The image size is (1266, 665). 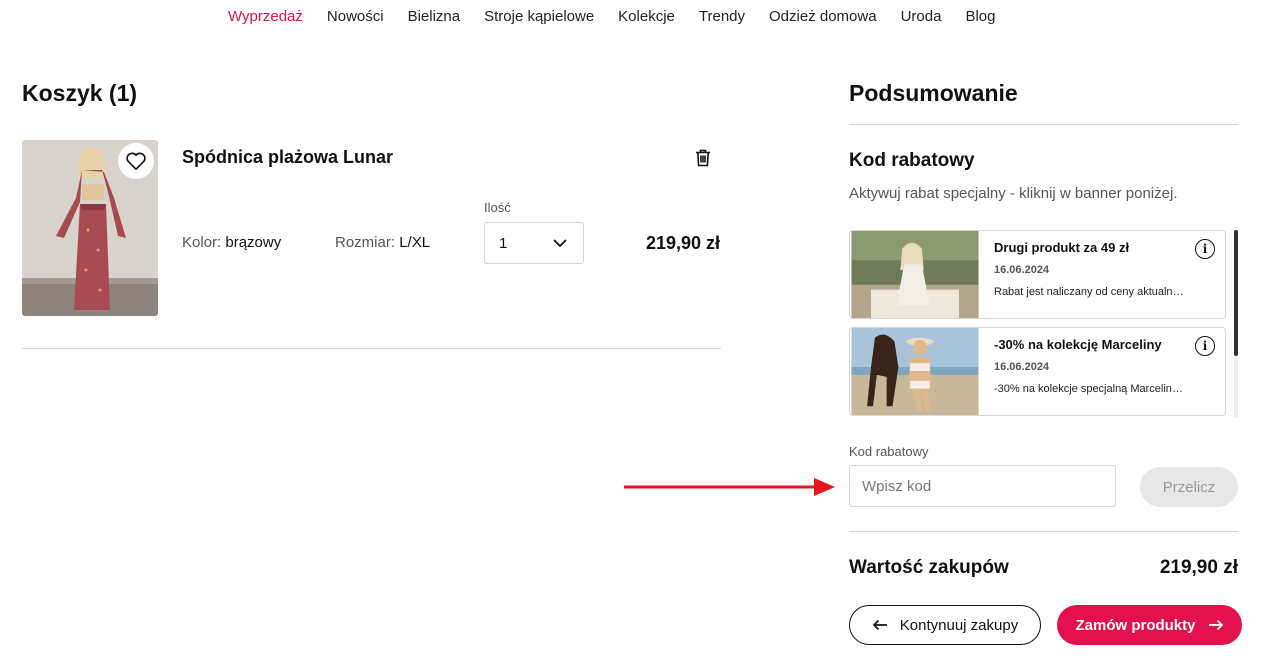 What do you see at coordinates (929, 567) in the screenshot?
I see `total-label: Wartość zakupów` at bounding box center [929, 567].